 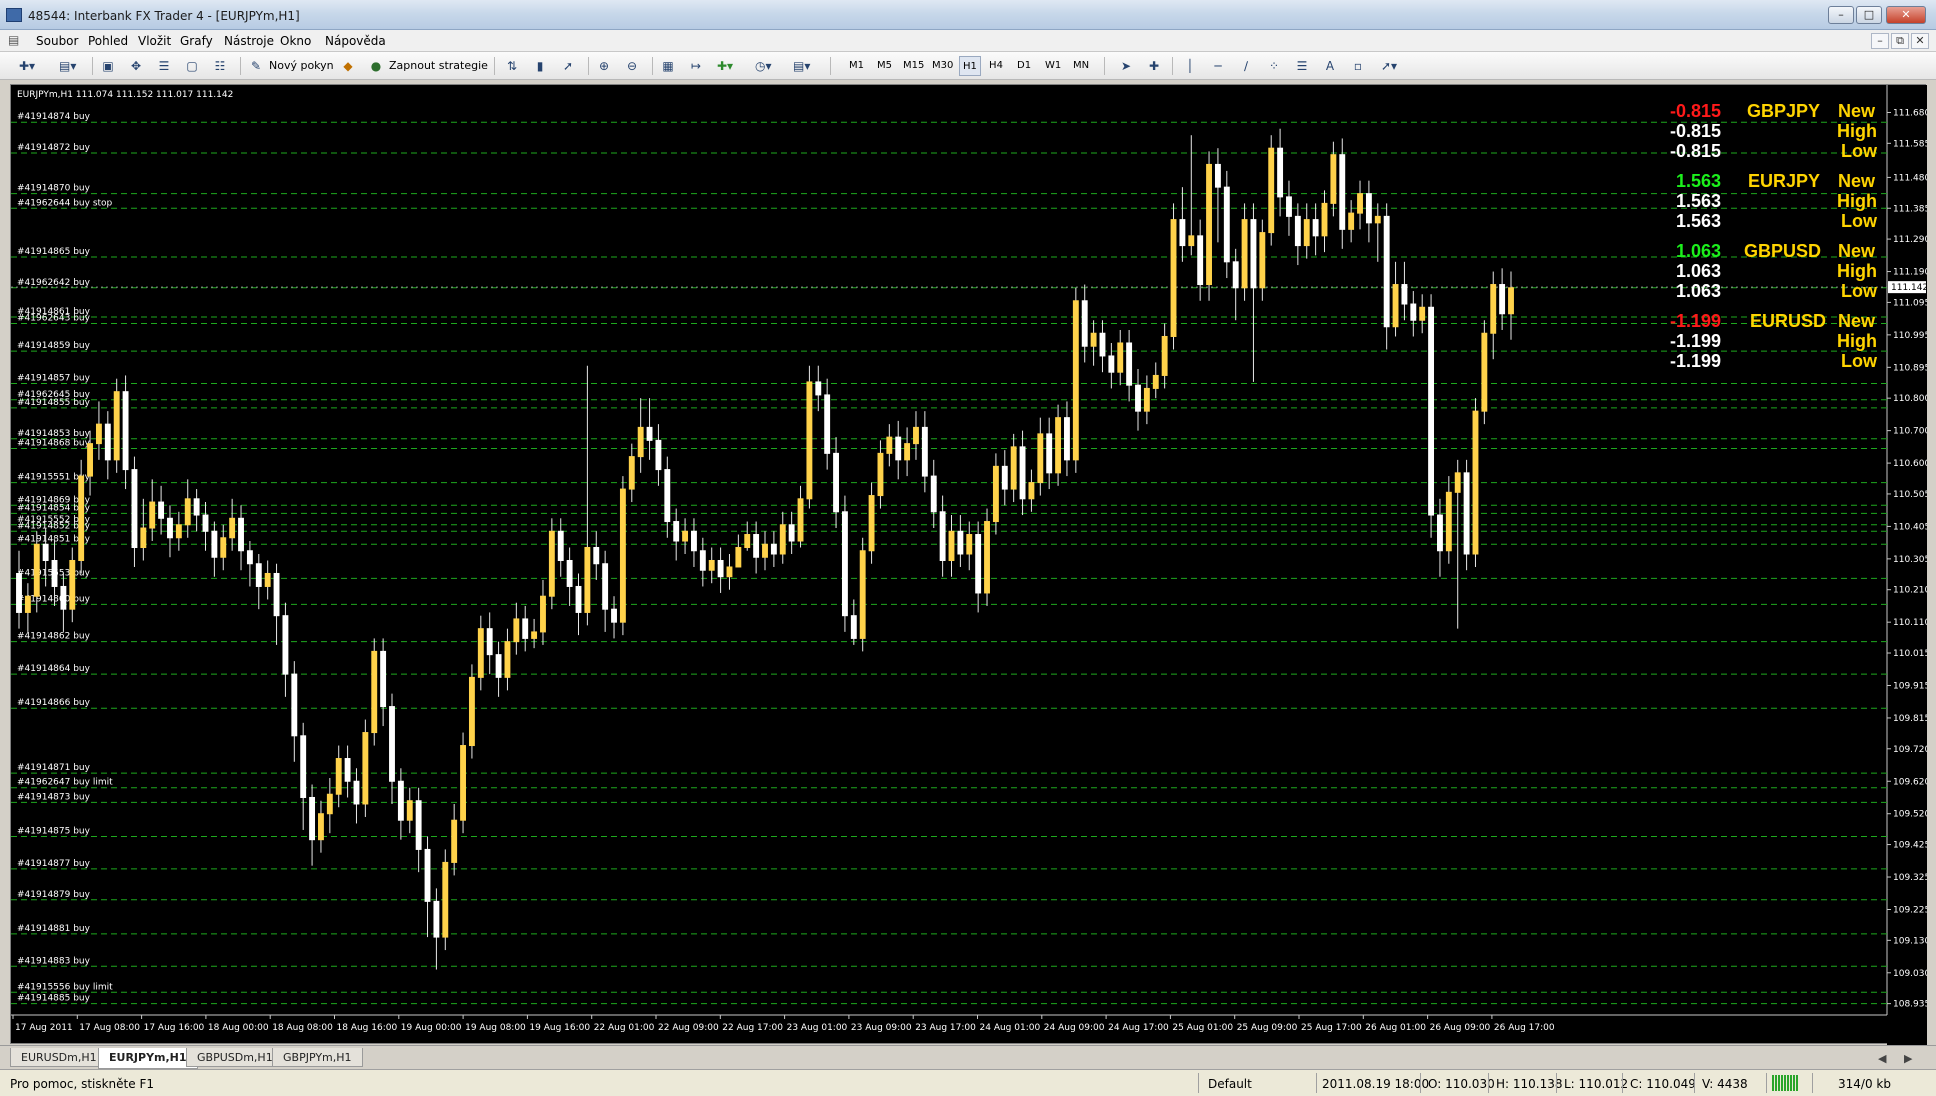 What do you see at coordinates (376, 66) in the screenshot?
I see `strategies-icon: ●` at bounding box center [376, 66].